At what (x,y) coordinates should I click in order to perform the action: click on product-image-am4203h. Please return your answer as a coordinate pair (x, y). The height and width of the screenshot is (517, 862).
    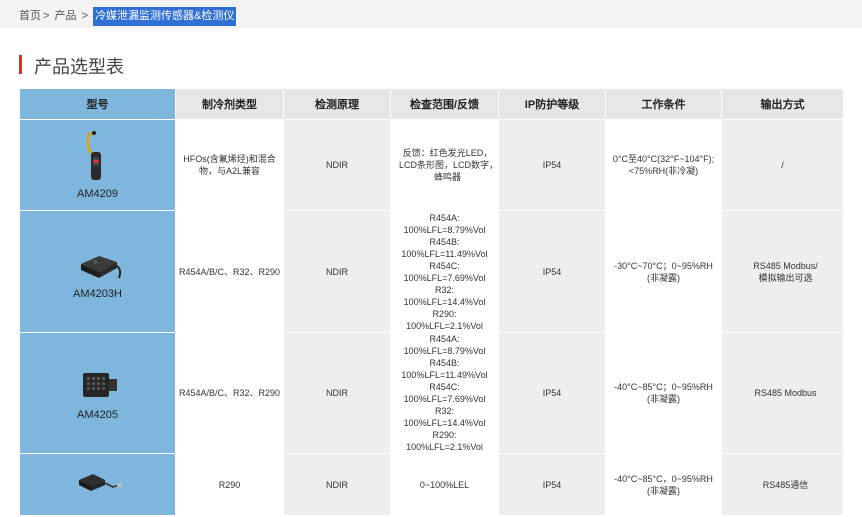
    Looking at the image, I should click on (100, 266).